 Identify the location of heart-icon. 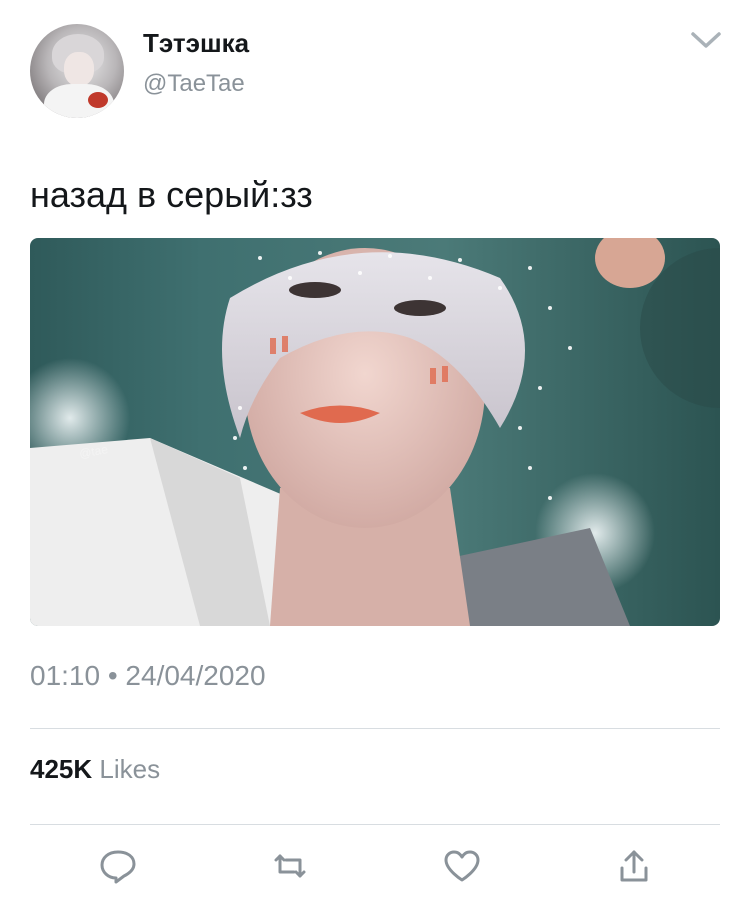
(462, 868).